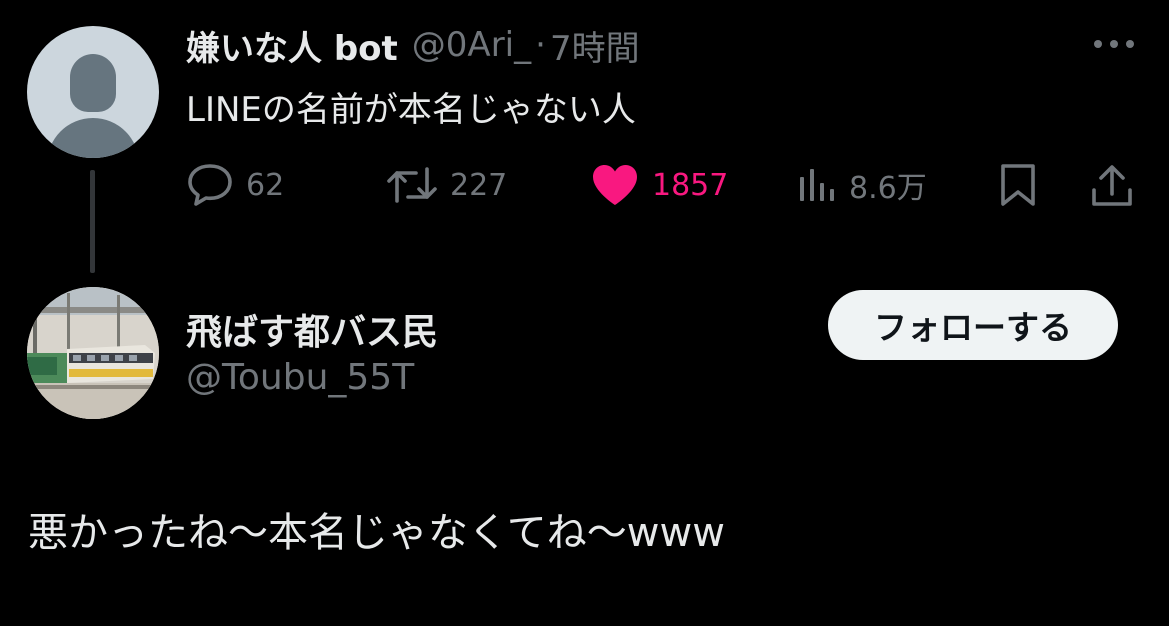  I want to click on more-horizontal-icon, so click(1114, 44).